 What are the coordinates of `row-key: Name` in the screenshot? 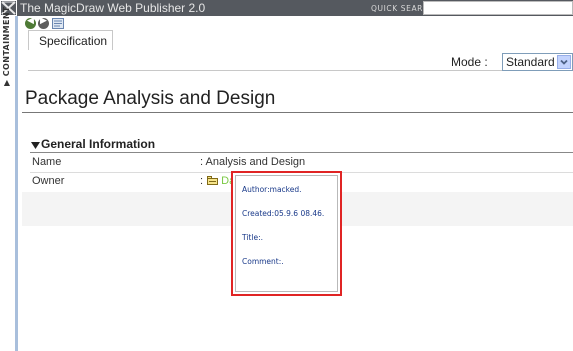 It's located at (47, 162).